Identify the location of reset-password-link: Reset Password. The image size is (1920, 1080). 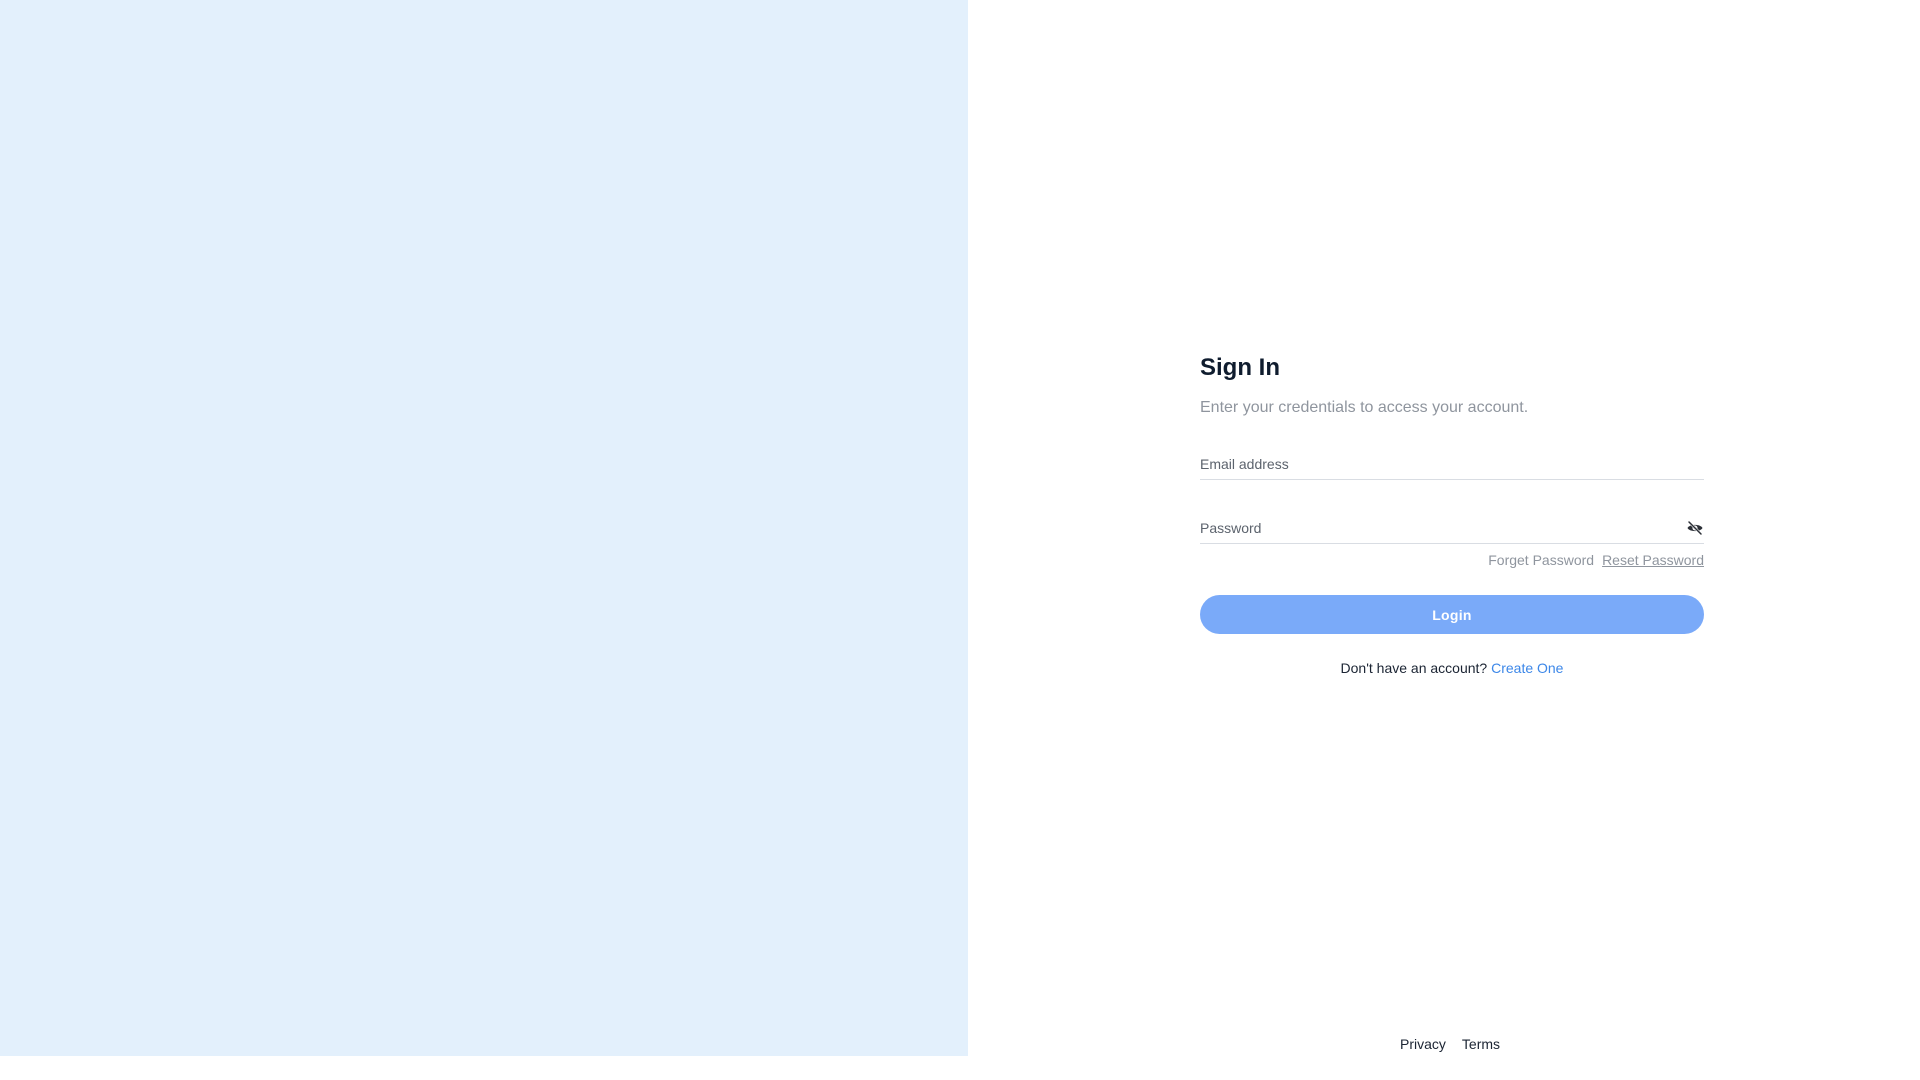
(1653, 560).